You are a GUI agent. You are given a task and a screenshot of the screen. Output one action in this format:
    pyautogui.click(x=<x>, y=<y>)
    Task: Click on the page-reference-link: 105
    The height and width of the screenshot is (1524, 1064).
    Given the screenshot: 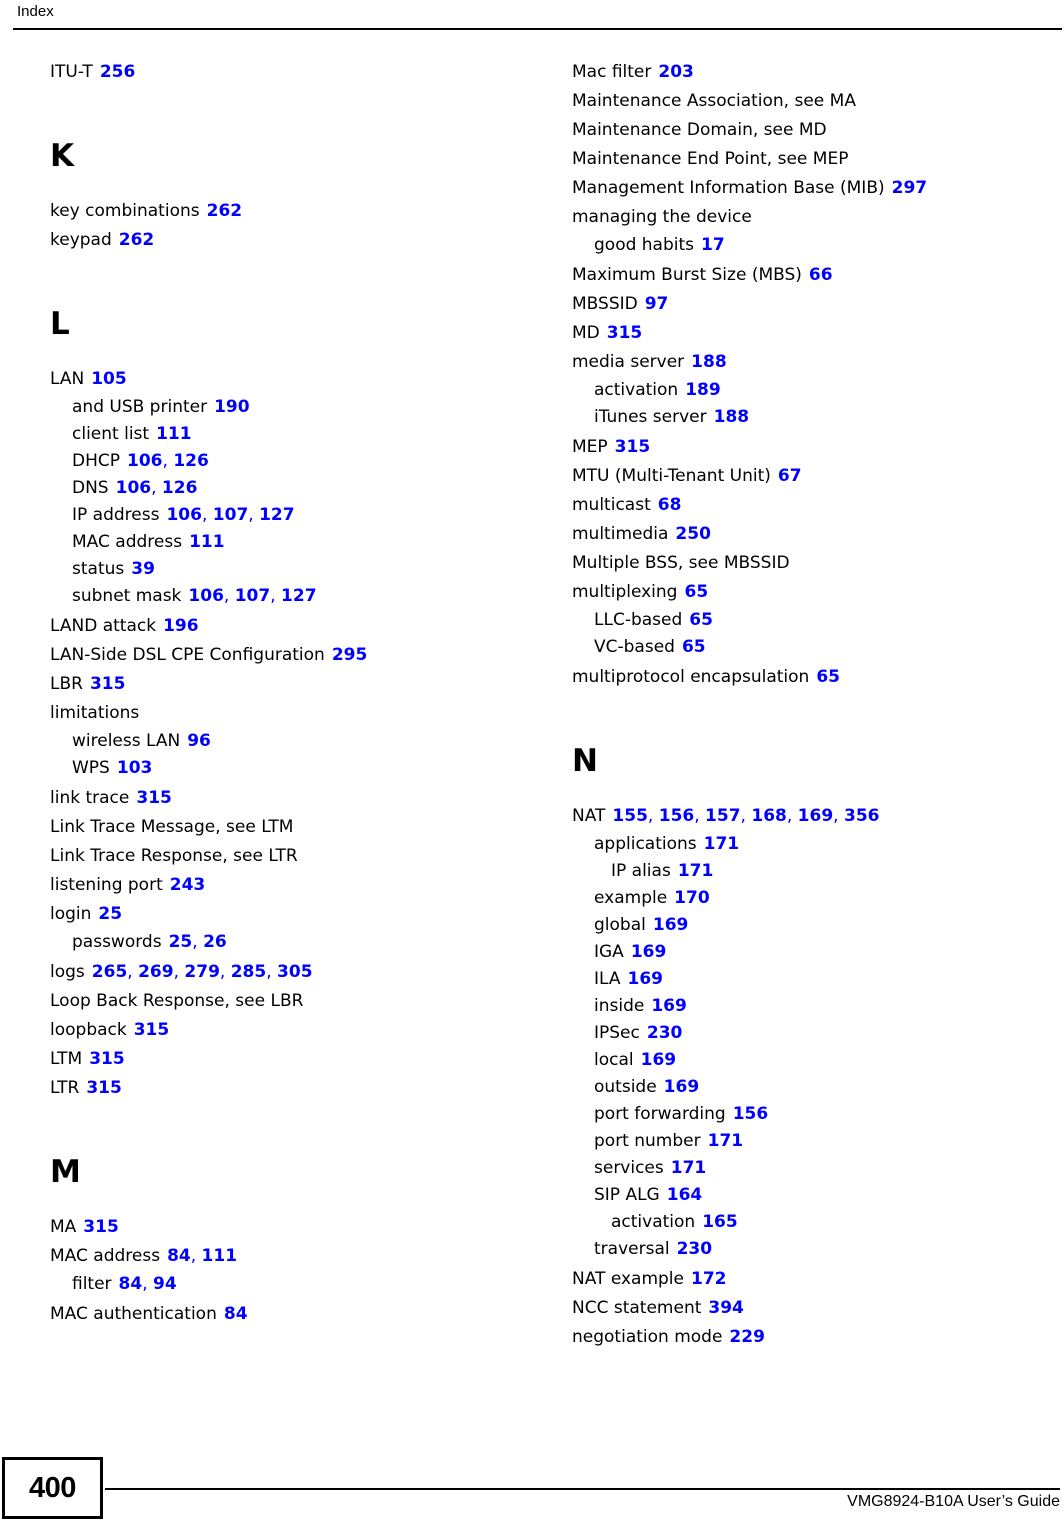 What is the action you would take?
    pyautogui.click(x=109, y=379)
    